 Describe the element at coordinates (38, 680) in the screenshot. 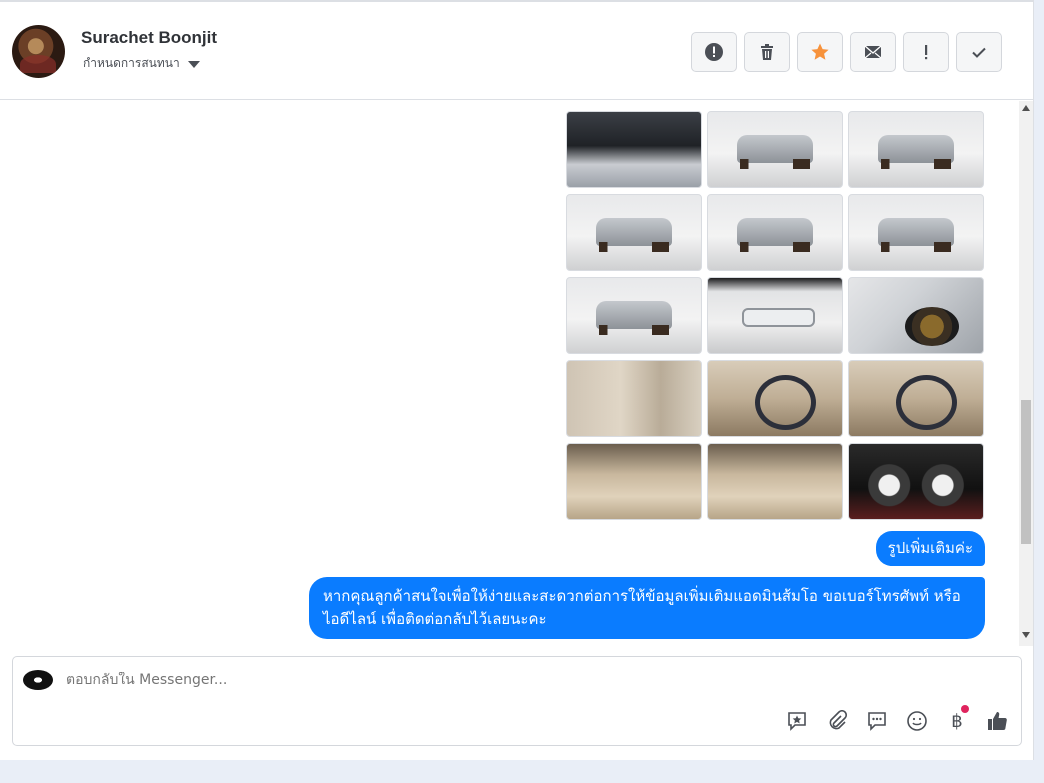

I see `page-avatar` at that location.